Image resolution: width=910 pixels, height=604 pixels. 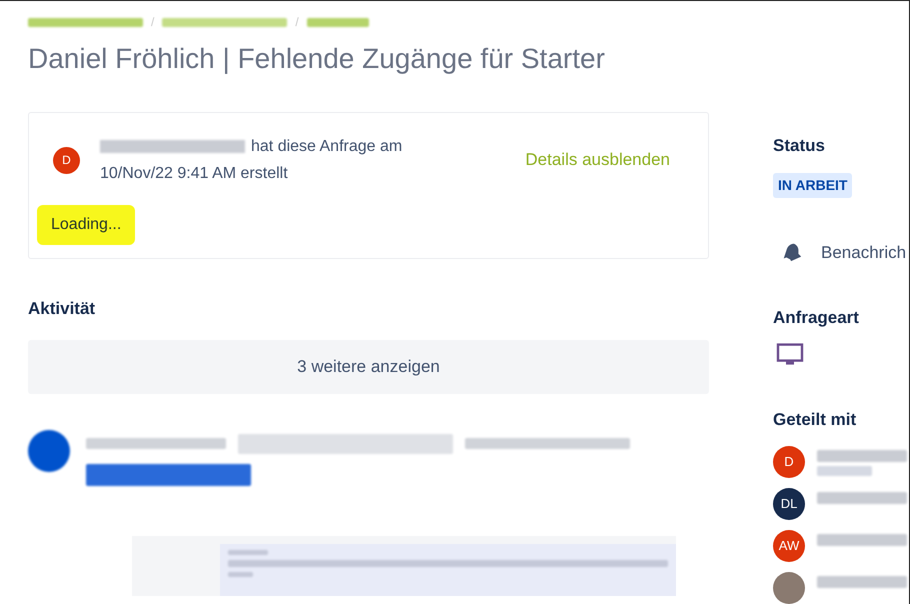 What do you see at coordinates (252, 160) in the screenshot?
I see `created-text: hat diese Anfrage am 10/Nov/22 9:41 AM erstellt` at bounding box center [252, 160].